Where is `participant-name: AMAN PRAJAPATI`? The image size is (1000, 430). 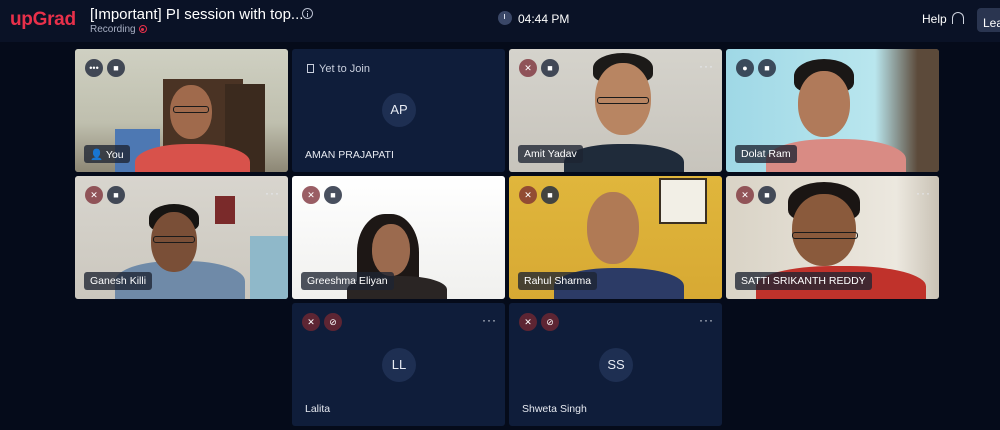
participant-name: AMAN PRAJAPATI is located at coordinates (349, 155).